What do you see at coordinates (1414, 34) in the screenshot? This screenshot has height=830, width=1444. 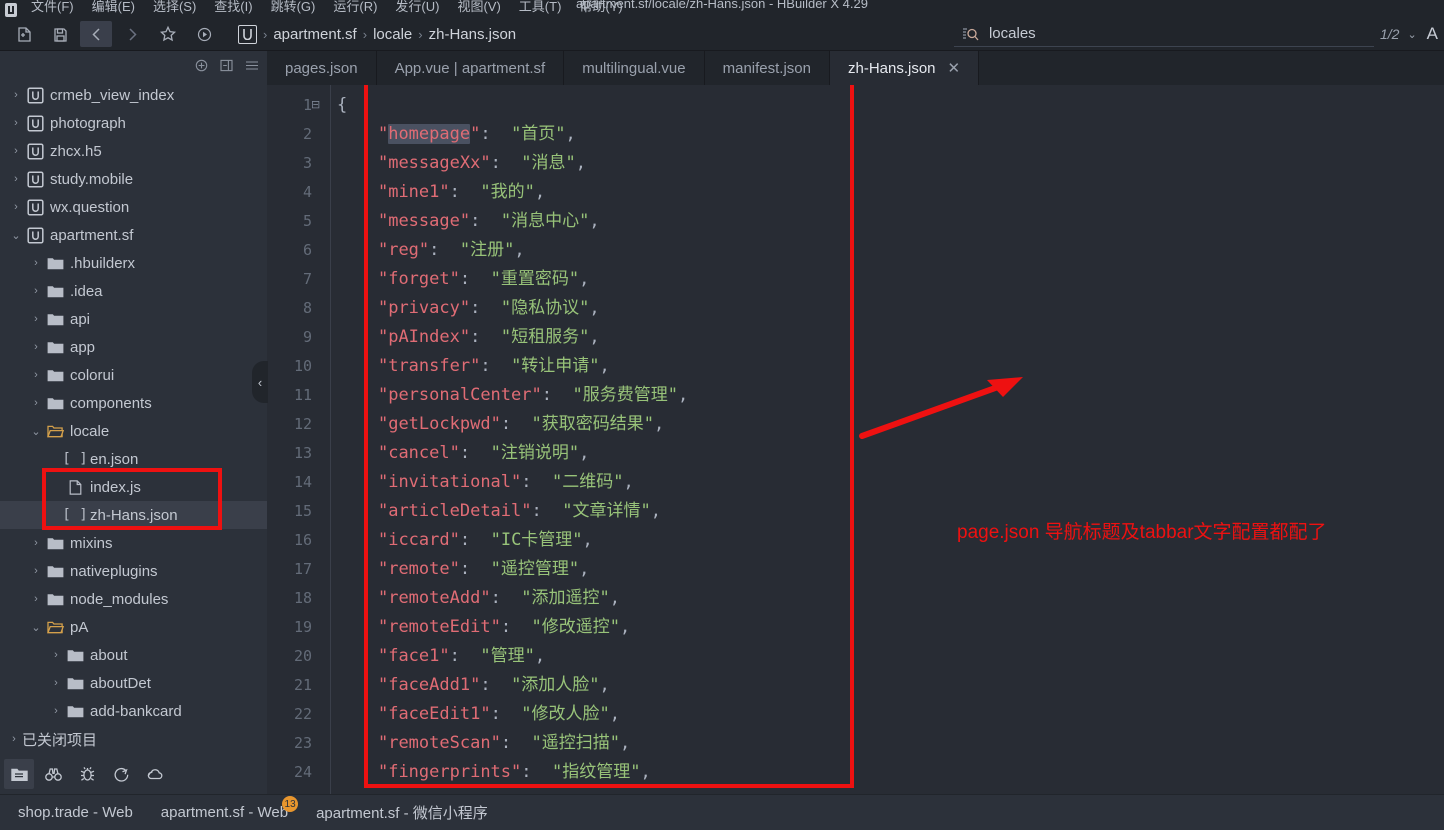 I see `chevron-down-icon: ⌄` at bounding box center [1414, 34].